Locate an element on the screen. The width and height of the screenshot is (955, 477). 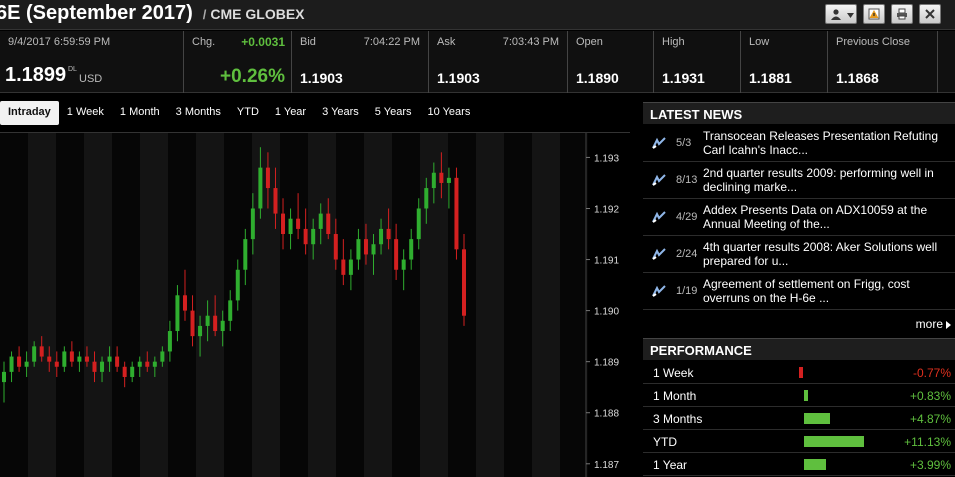
latest-news-header: LATEST NEWS is located at coordinates (799, 113).